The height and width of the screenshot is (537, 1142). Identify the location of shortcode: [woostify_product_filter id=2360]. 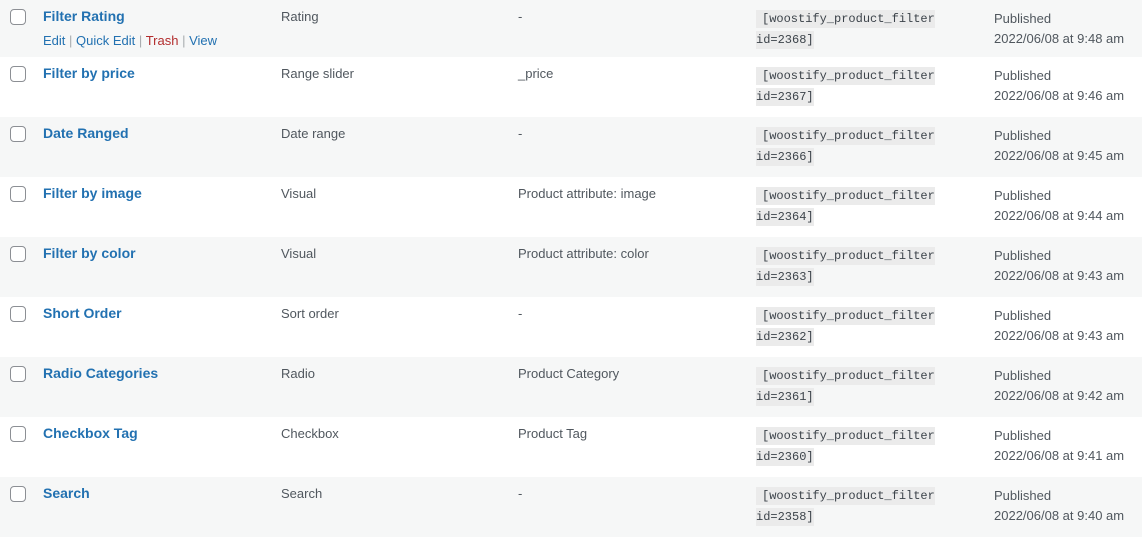
(848, 446).